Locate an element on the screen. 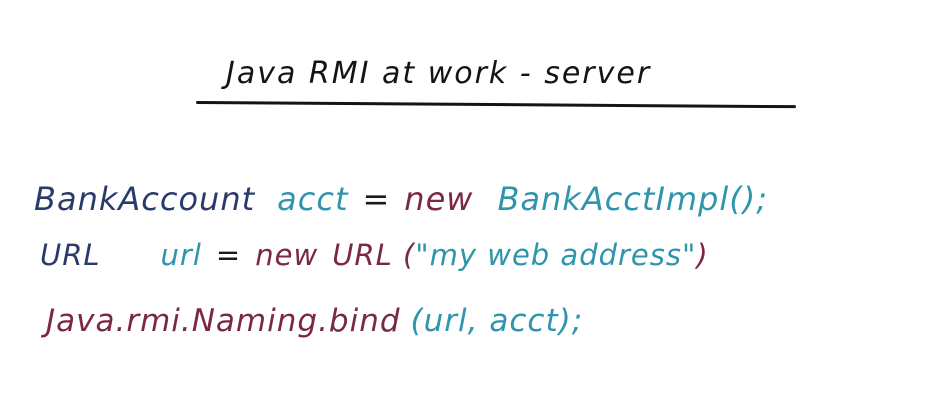 The width and height of the screenshot is (937, 418). constructor-call: URL ( is located at coordinates (374, 255).